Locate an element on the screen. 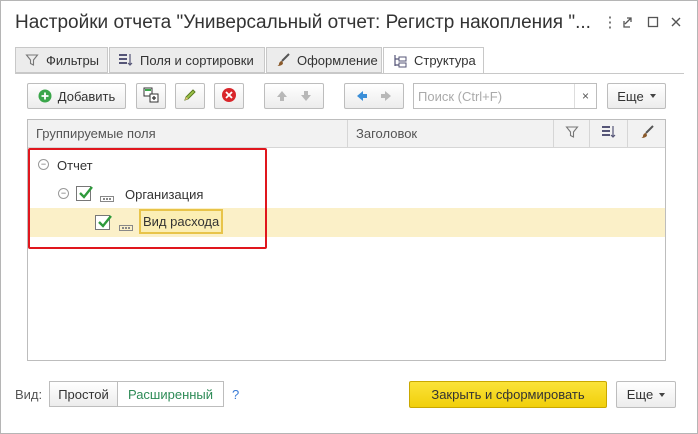  move-buttons is located at coordinates (294, 96).